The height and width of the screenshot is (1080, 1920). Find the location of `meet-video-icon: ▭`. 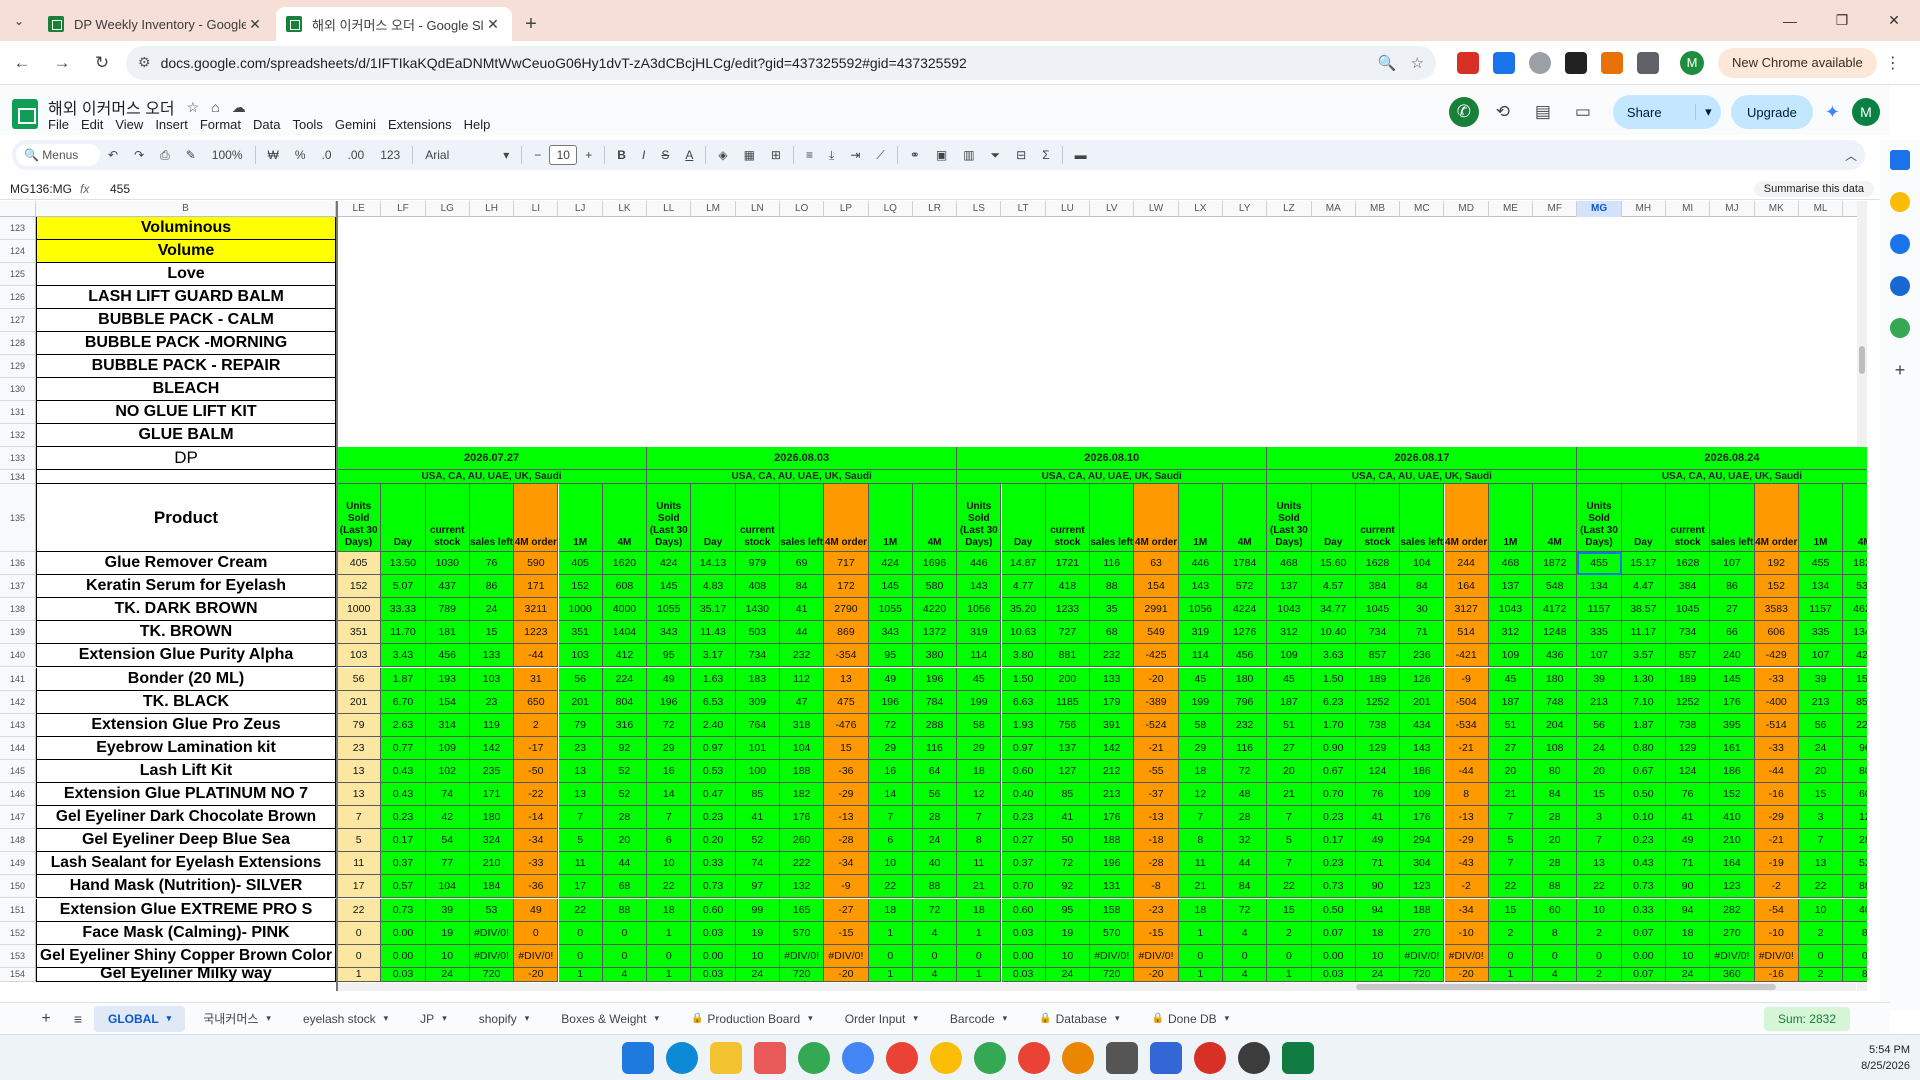

meet-video-icon: ▭ is located at coordinates (1583, 112).